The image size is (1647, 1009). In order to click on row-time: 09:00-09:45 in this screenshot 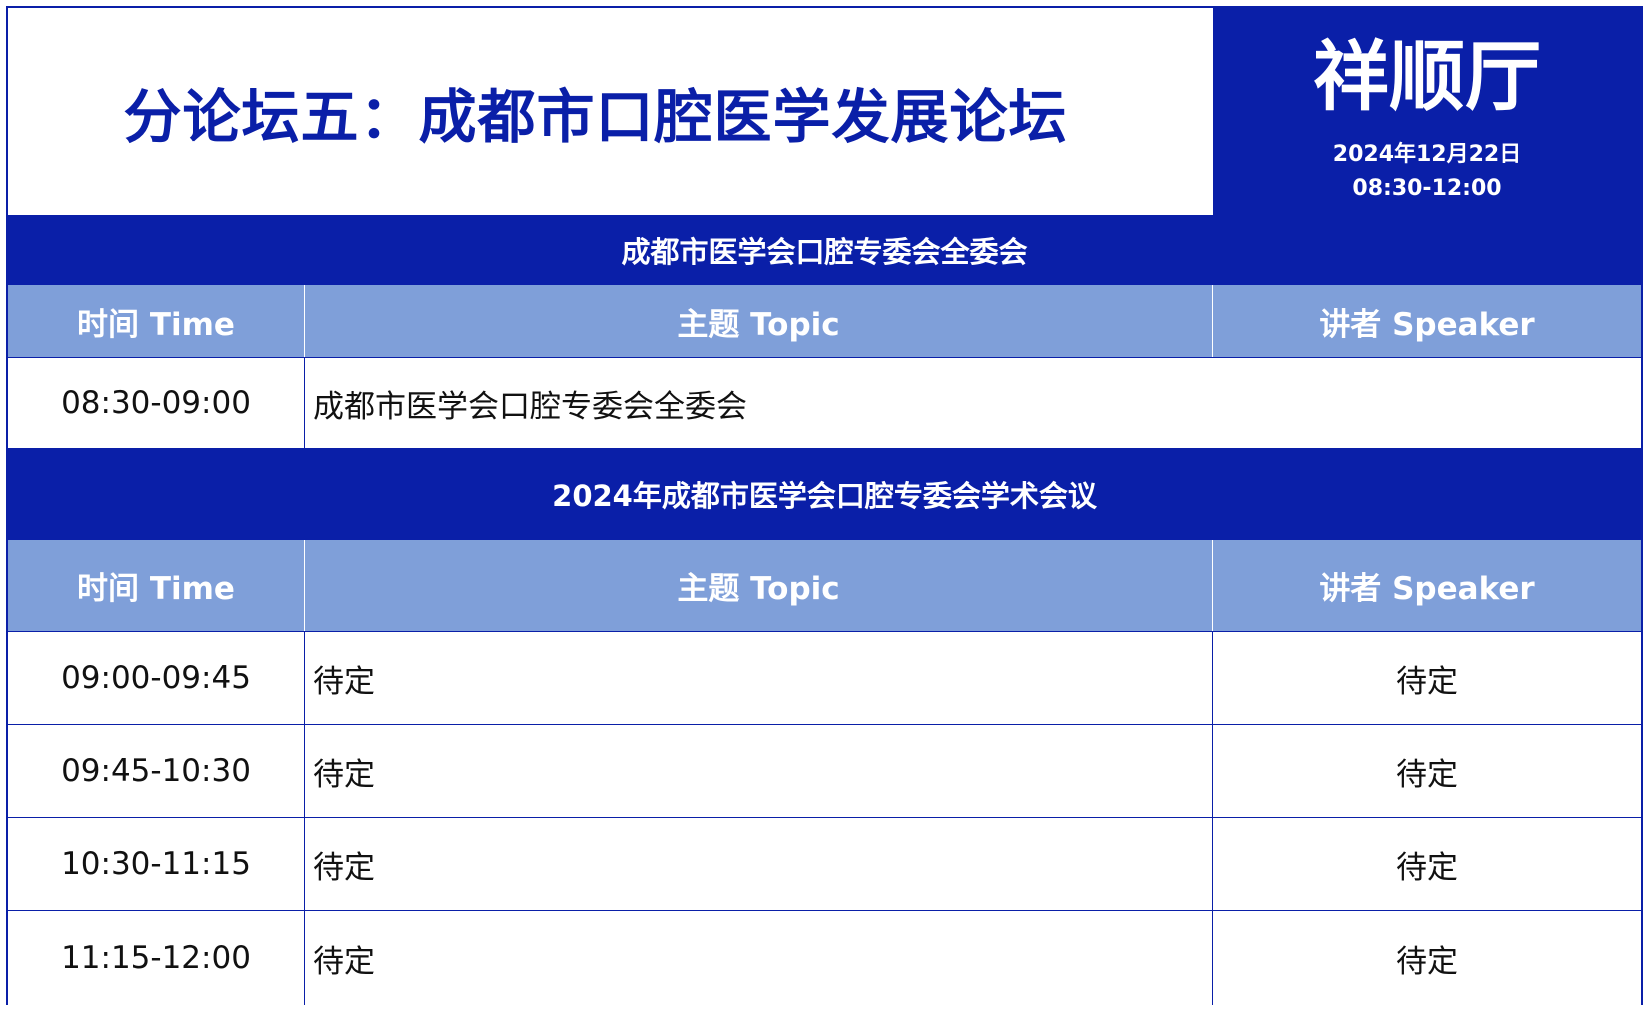, I will do `click(156, 678)`.